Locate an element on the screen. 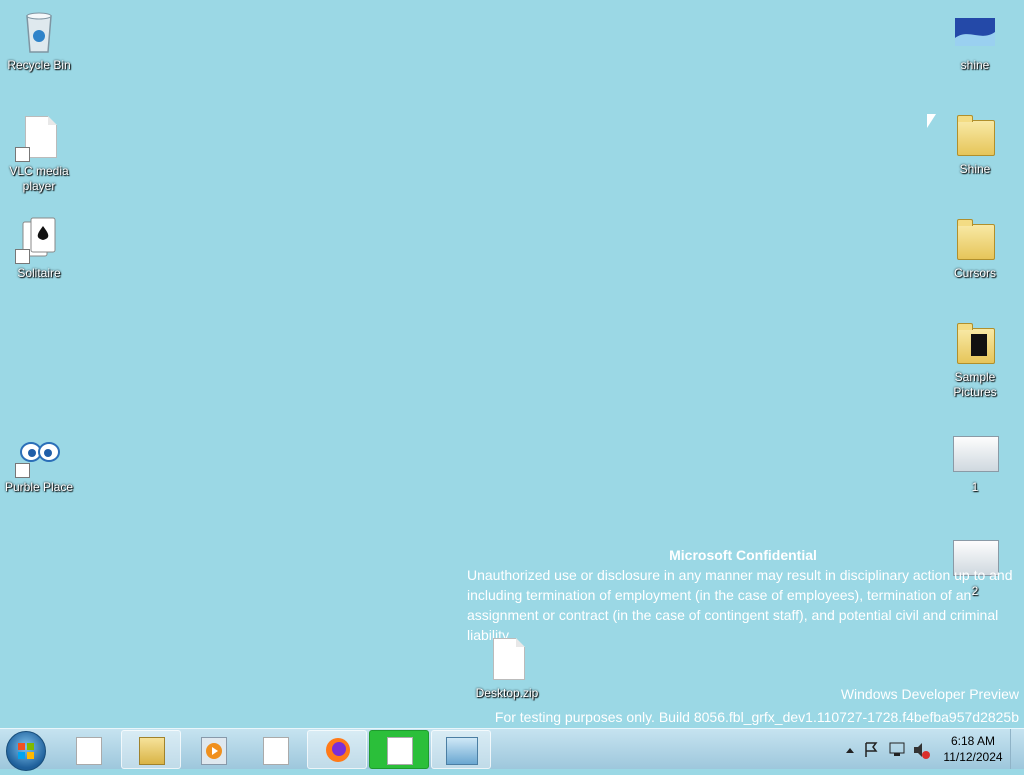 The image size is (1024, 775). media-player-icon is located at coordinates (214, 751).